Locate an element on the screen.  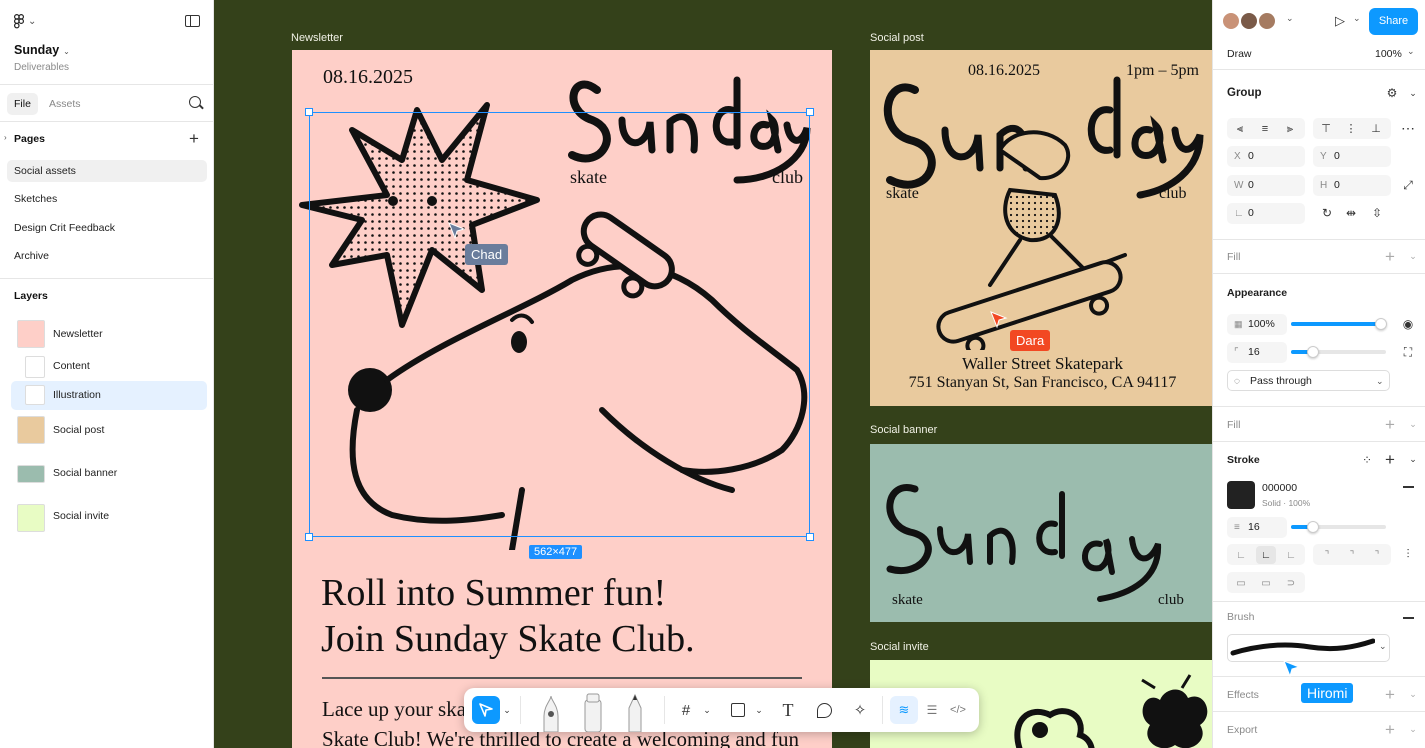
frame-label-newsletter: Newsletter is located at coordinates (317, 38).